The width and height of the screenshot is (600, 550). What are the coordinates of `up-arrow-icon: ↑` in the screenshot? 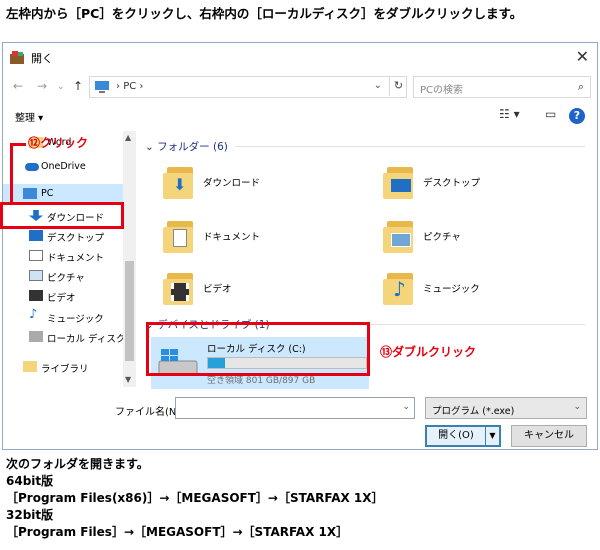 It's located at (78, 86).